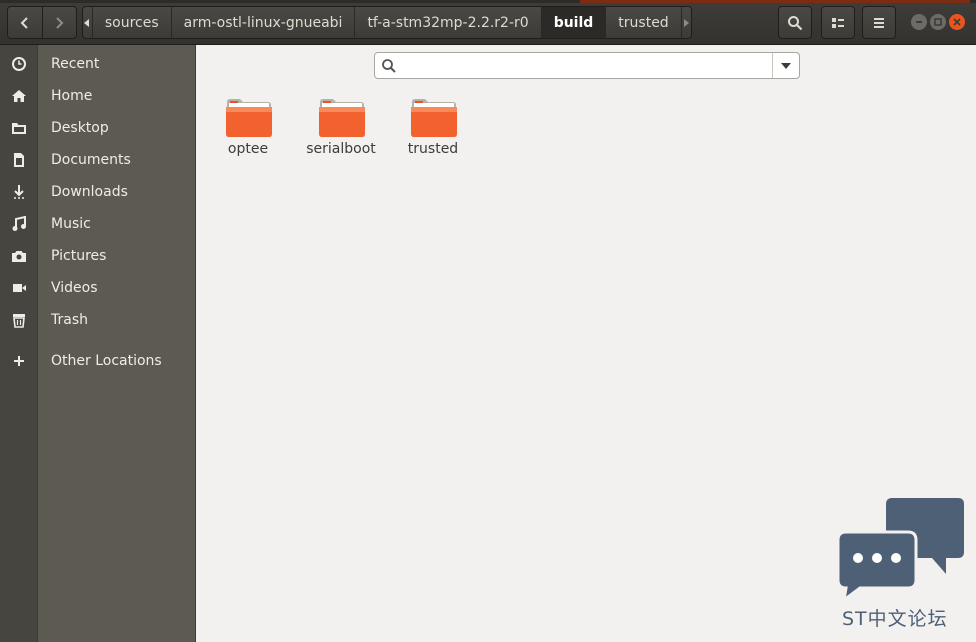 This screenshot has height=642, width=976. I want to click on close-button, so click(957, 22).